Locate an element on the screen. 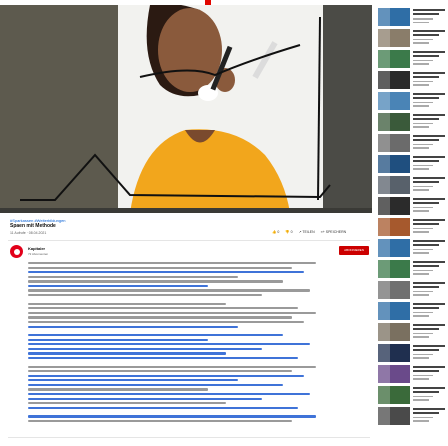  description-text-line is located at coordinates (127, 403).